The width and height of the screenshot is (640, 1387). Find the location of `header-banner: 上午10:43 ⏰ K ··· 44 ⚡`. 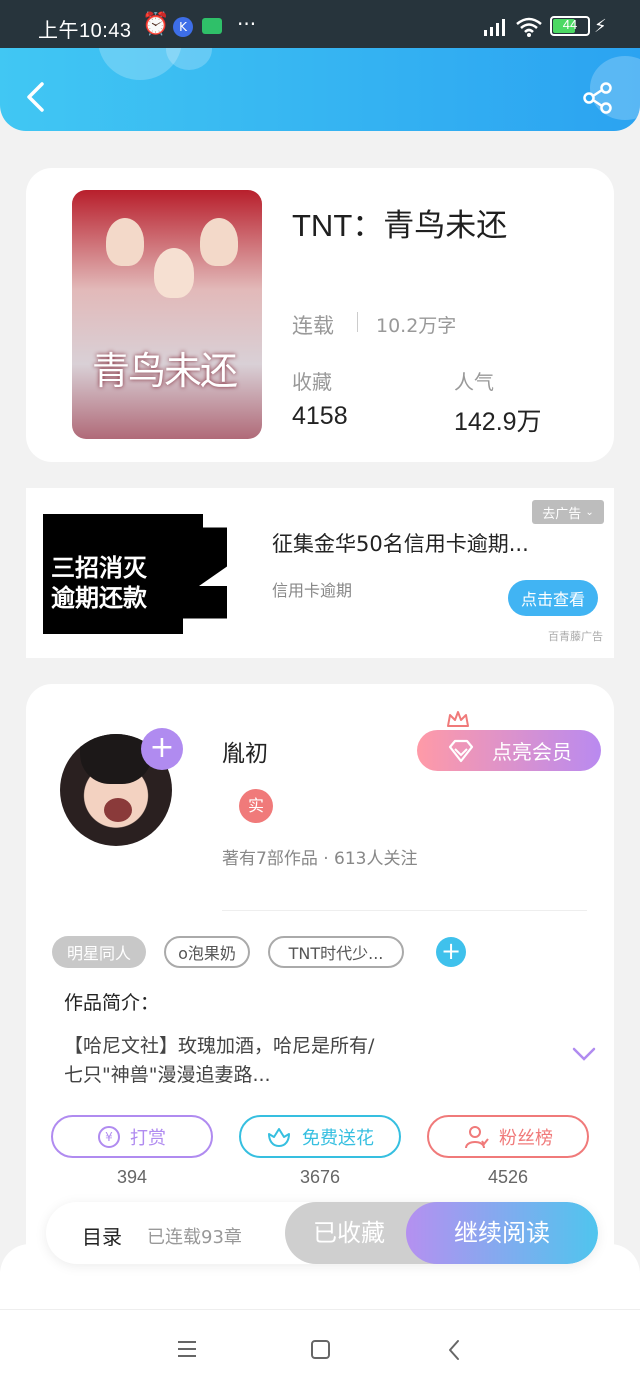

header-banner: 上午10:43 ⏰ K ··· 44 ⚡ is located at coordinates (320, 65).